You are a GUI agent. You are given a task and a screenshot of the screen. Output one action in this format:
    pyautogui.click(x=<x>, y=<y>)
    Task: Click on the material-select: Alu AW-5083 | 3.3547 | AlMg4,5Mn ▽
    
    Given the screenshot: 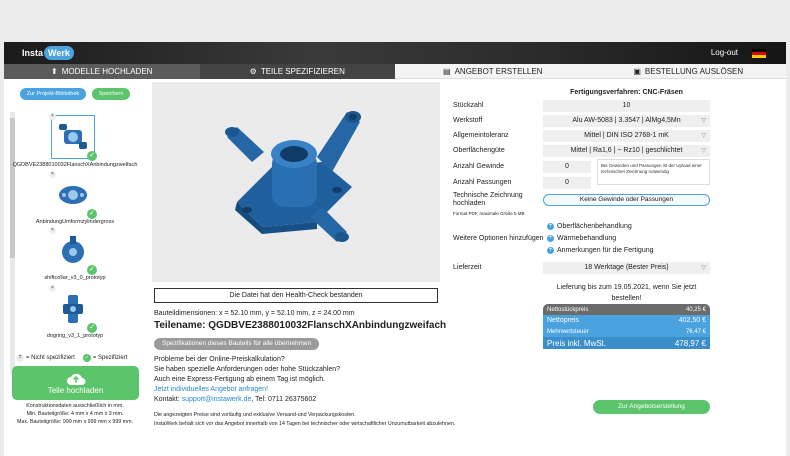 What is the action you would take?
    pyautogui.click(x=626, y=121)
    